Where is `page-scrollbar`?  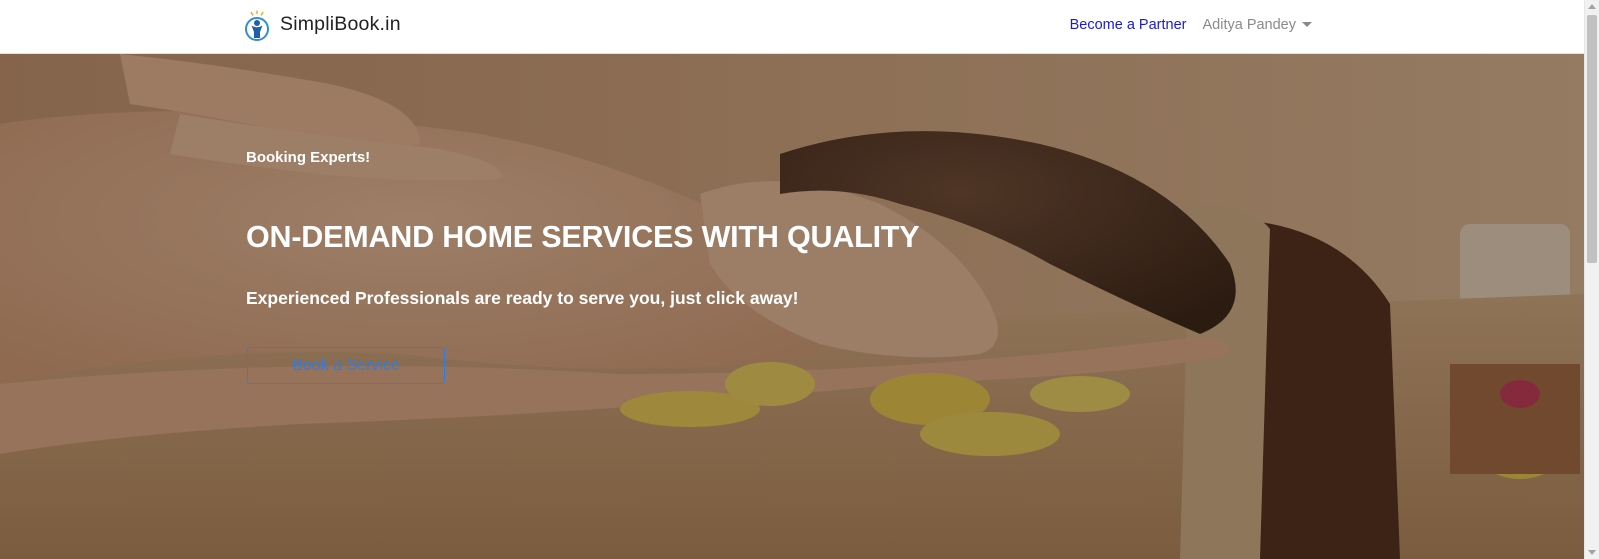
page-scrollbar is located at coordinates (1591, 279).